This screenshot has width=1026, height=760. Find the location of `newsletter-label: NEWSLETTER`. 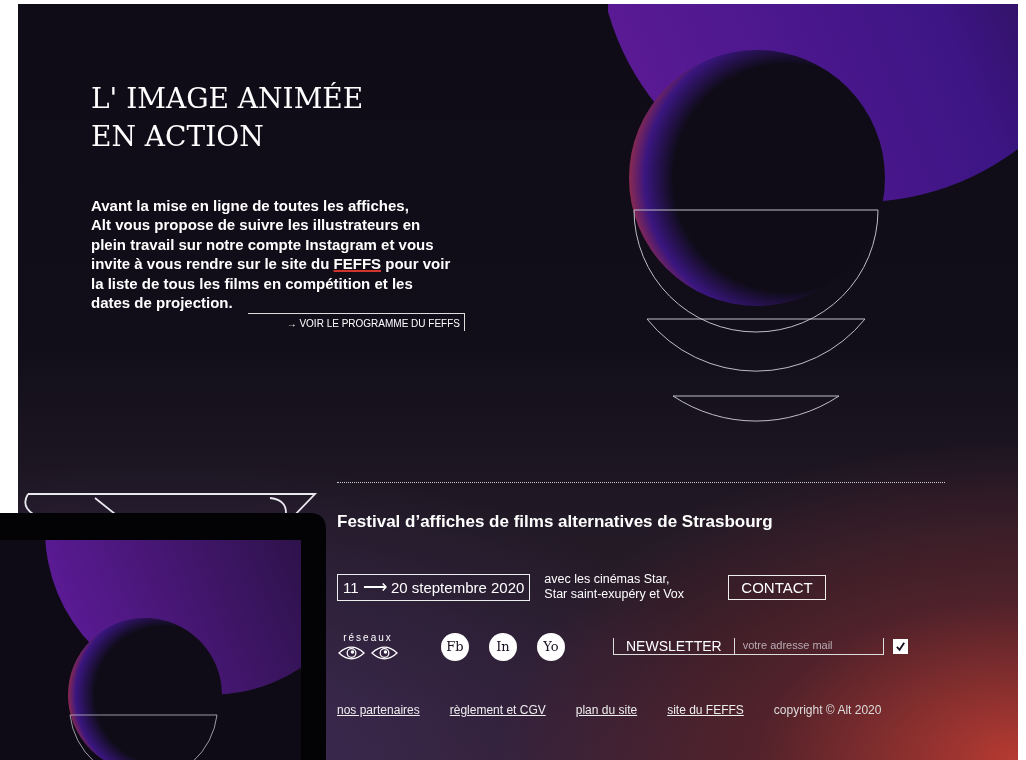

newsletter-label: NEWSLETTER is located at coordinates (673, 646).